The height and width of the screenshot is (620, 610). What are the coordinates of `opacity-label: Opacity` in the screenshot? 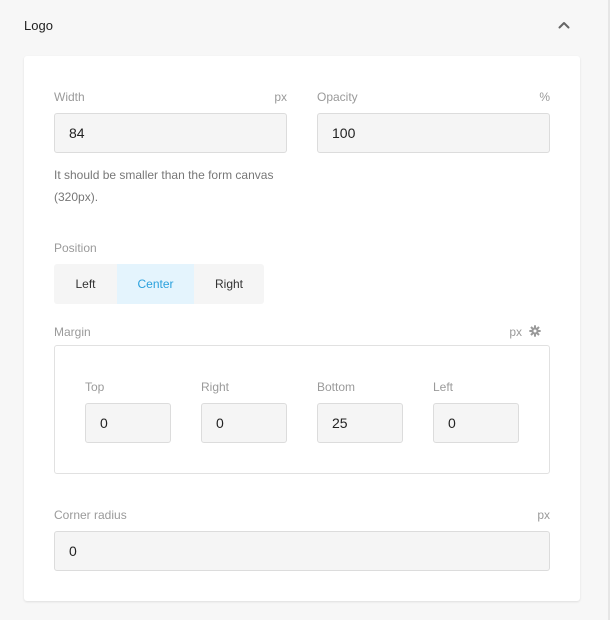 It's located at (337, 97).